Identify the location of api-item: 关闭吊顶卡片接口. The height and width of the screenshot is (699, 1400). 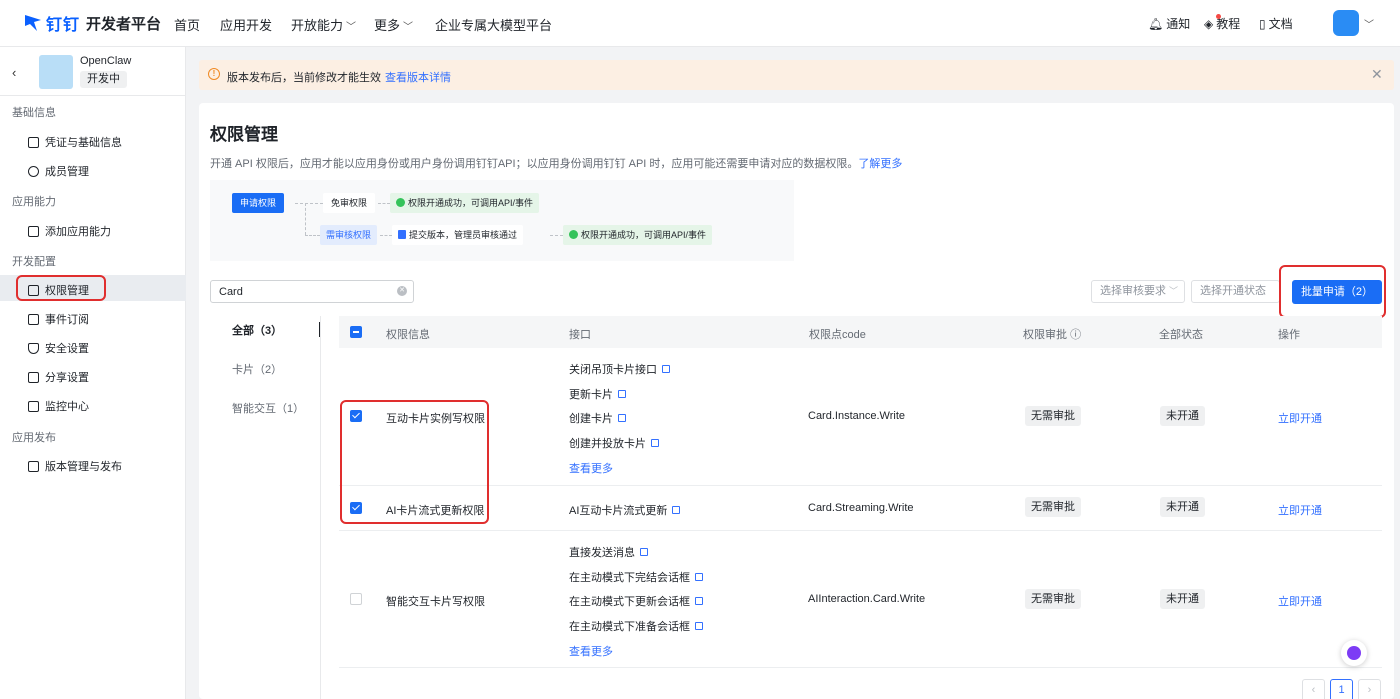
(619, 369).